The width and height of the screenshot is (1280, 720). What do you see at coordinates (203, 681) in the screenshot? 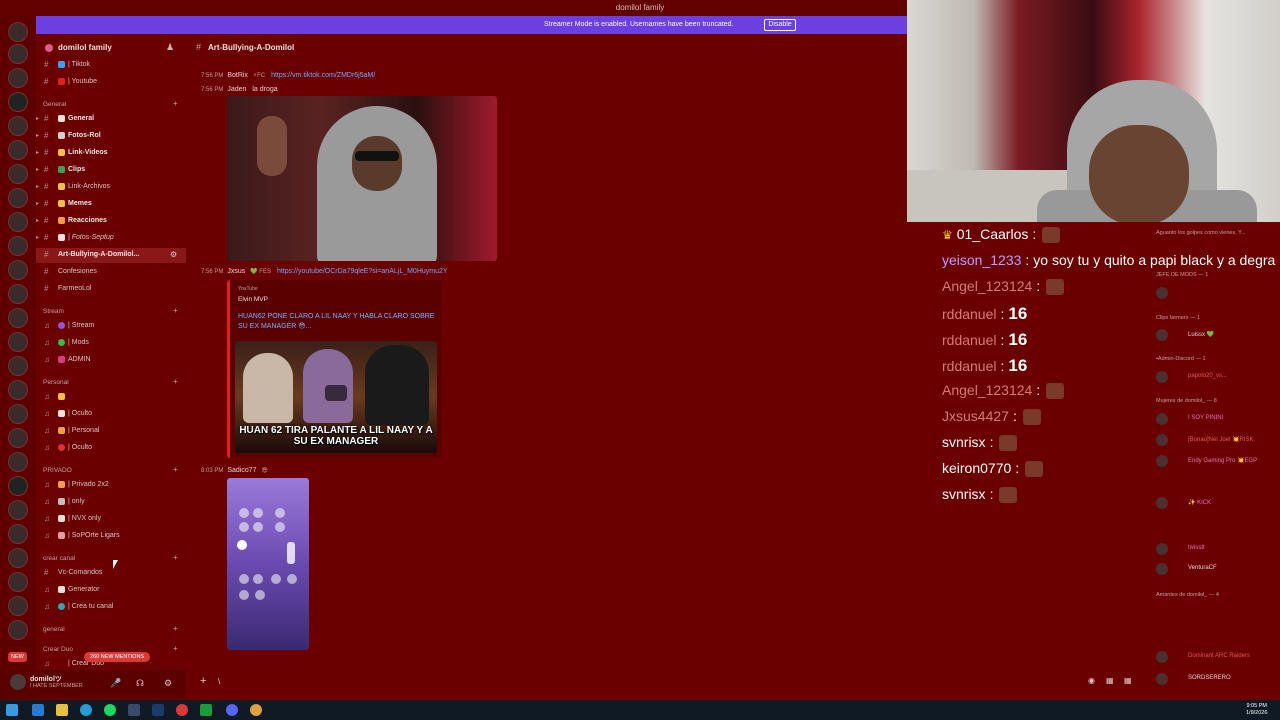
I see `add-attachment-icon: +` at bounding box center [203, 681].